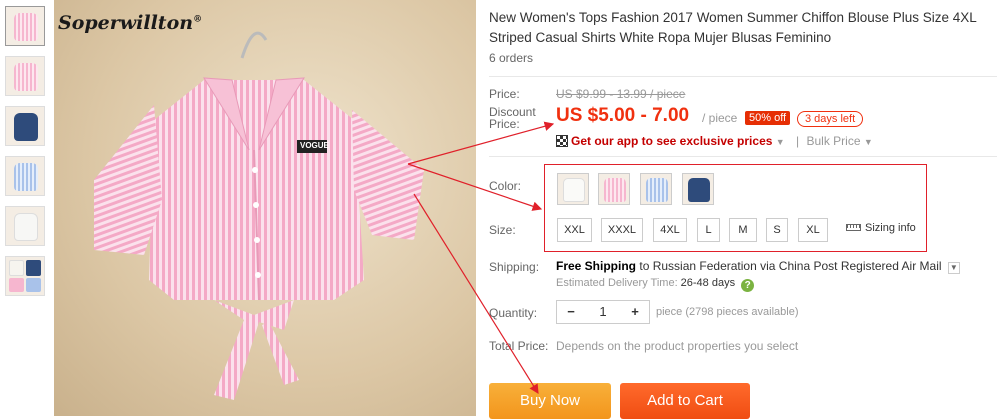  Describe the element at coordinates (685, 401) in the screenshot. I see `add-to-cart-button: Add to Cart` at that location.